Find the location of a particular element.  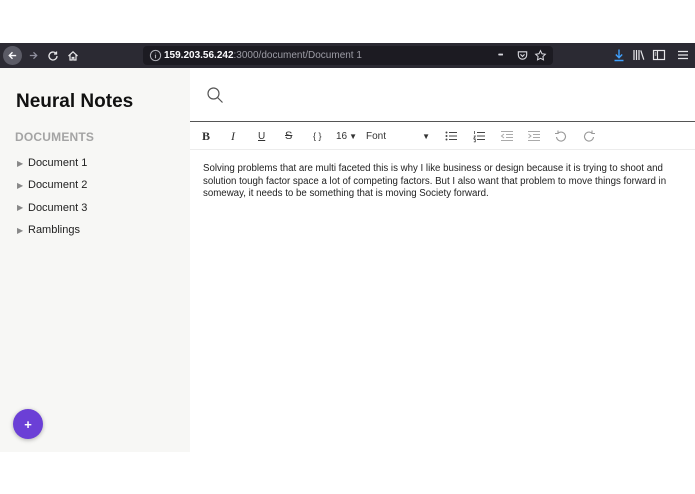

page-actions-icon: ••• is located at coordinates (504, 55).